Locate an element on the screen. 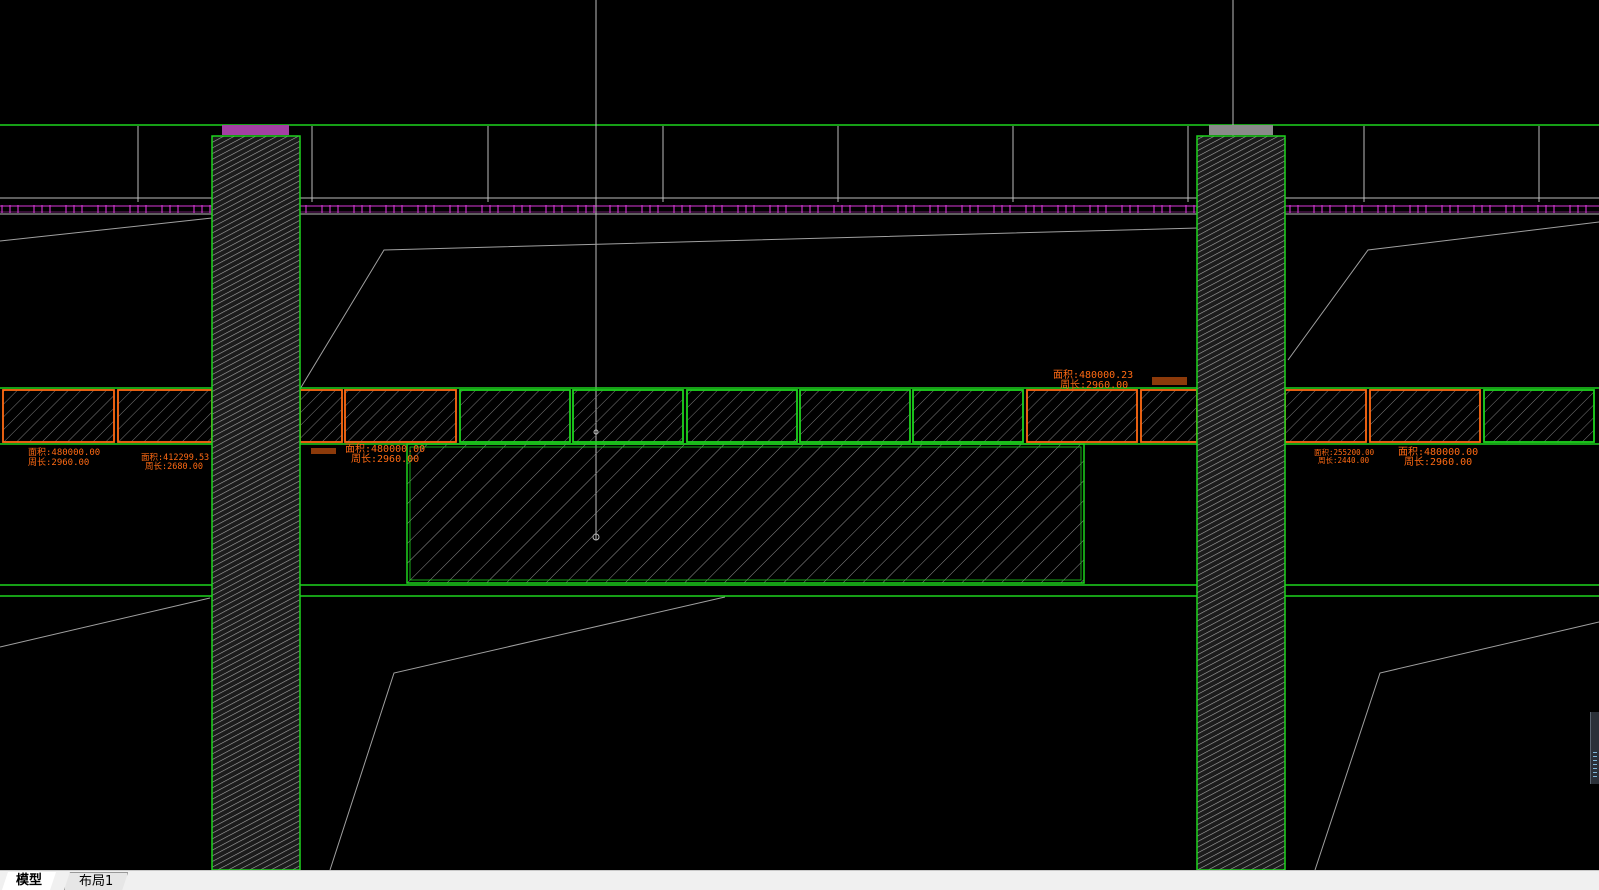  large-infill-block is located at coordinates (745, 513).